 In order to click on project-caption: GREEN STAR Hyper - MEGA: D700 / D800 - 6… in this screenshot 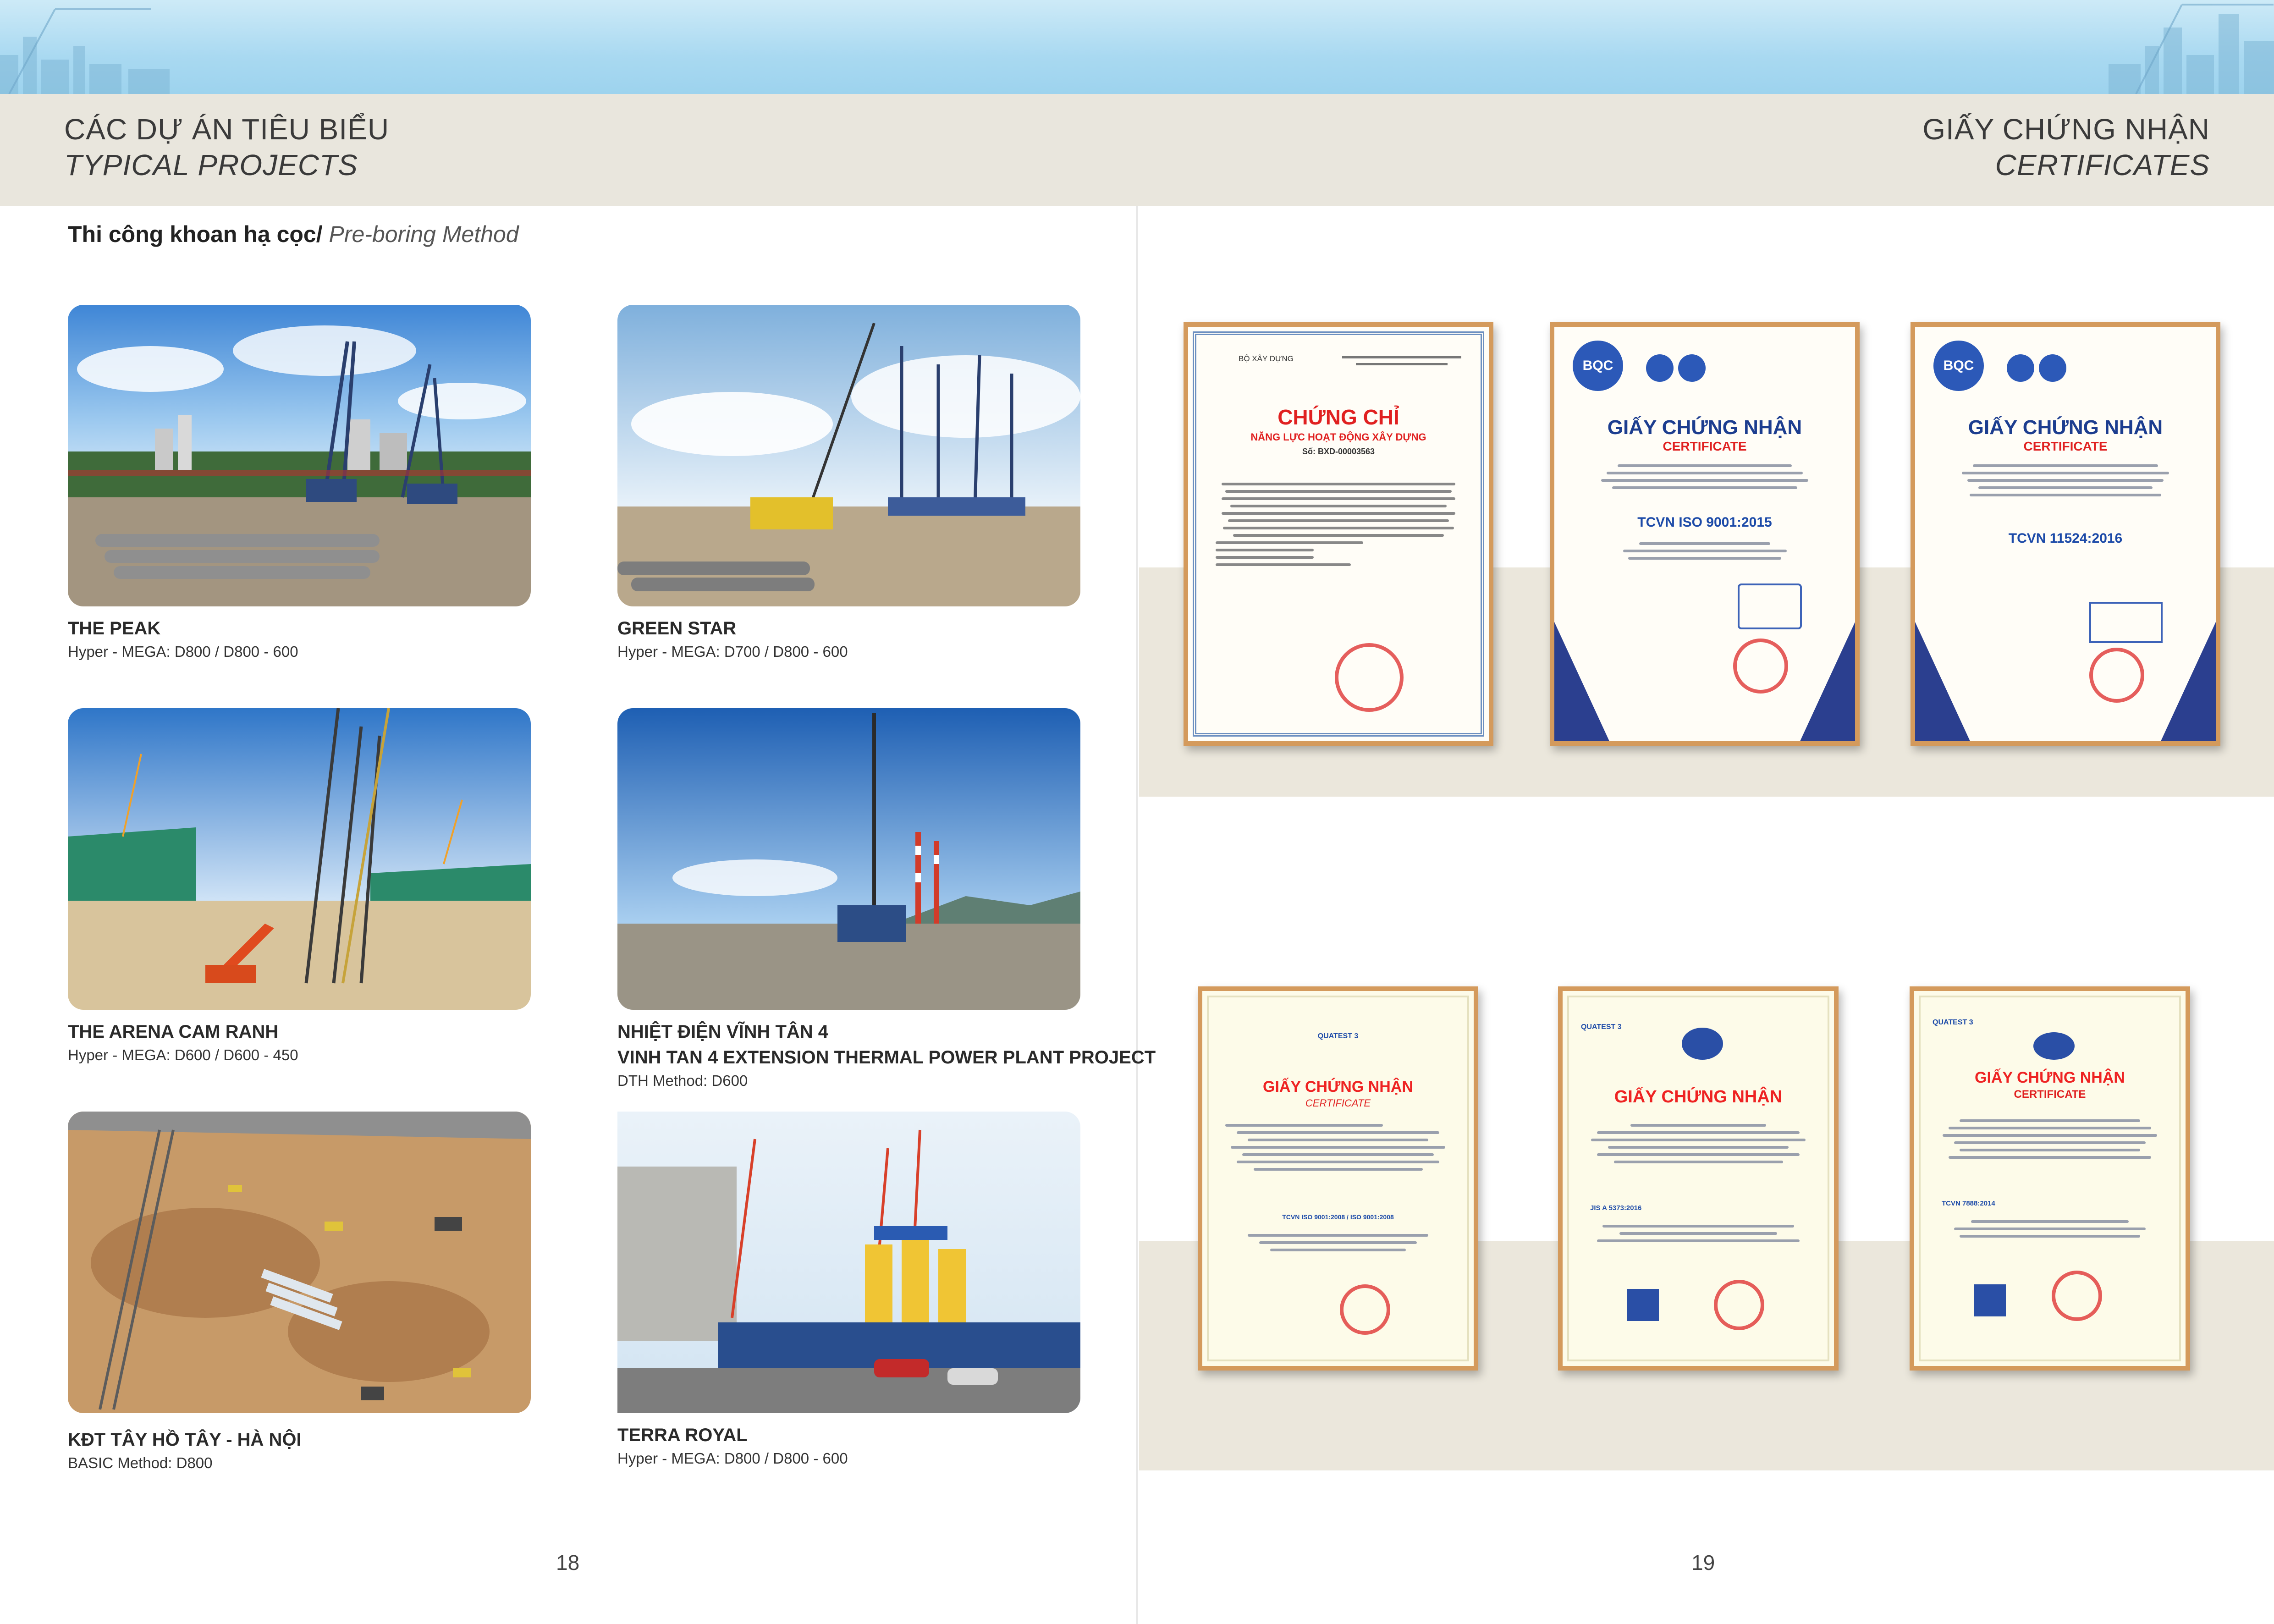, I will do `click(733, 639)`.